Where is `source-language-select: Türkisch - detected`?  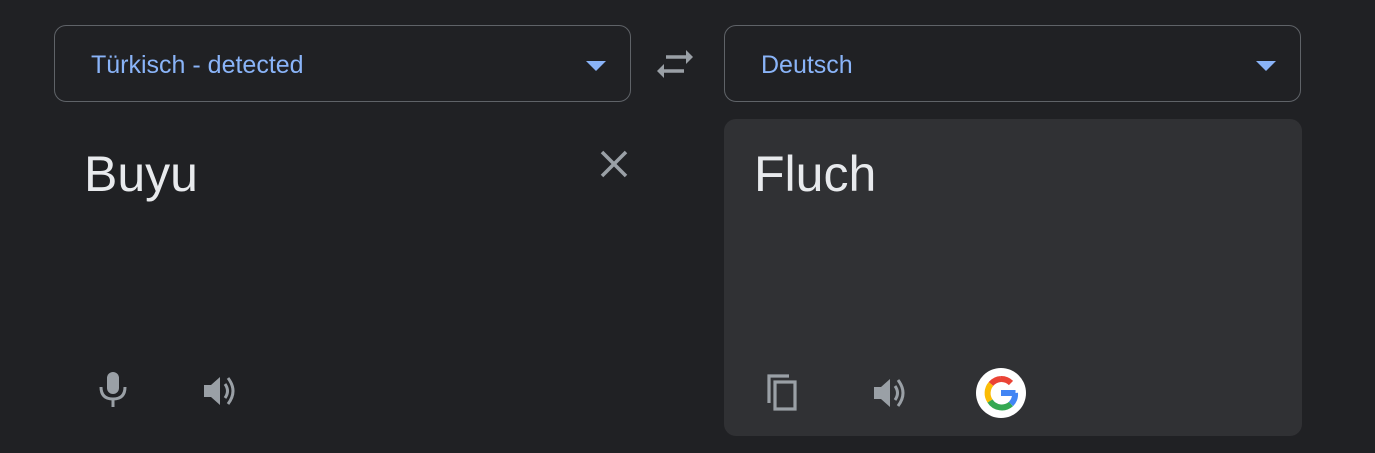
source-language-select: Türkisch - detected is located at coordinates (342, 63).